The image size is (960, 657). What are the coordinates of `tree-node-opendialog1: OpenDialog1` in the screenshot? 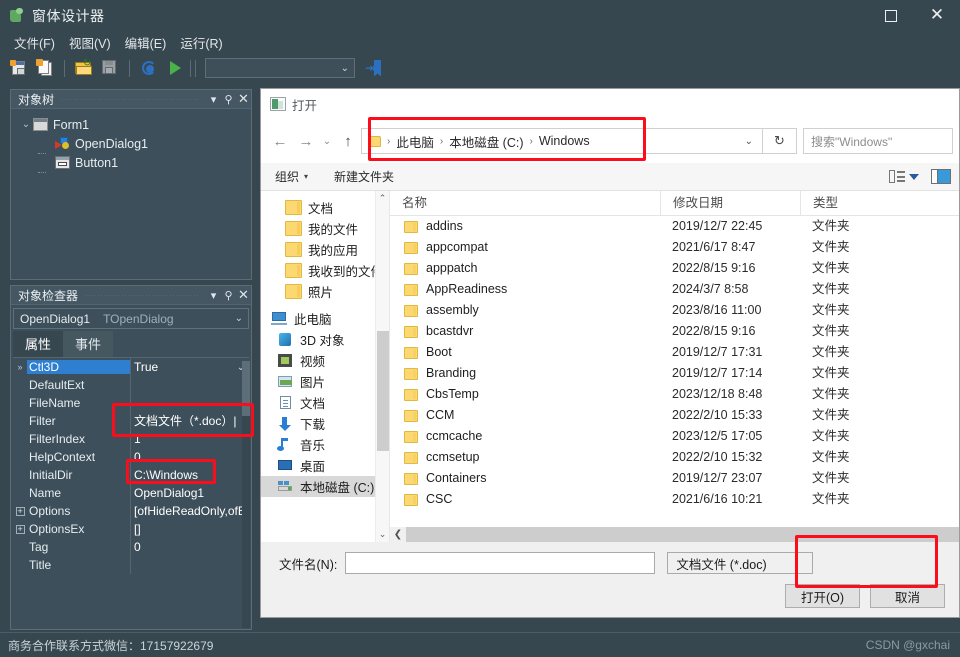 It's located at (131, 144).